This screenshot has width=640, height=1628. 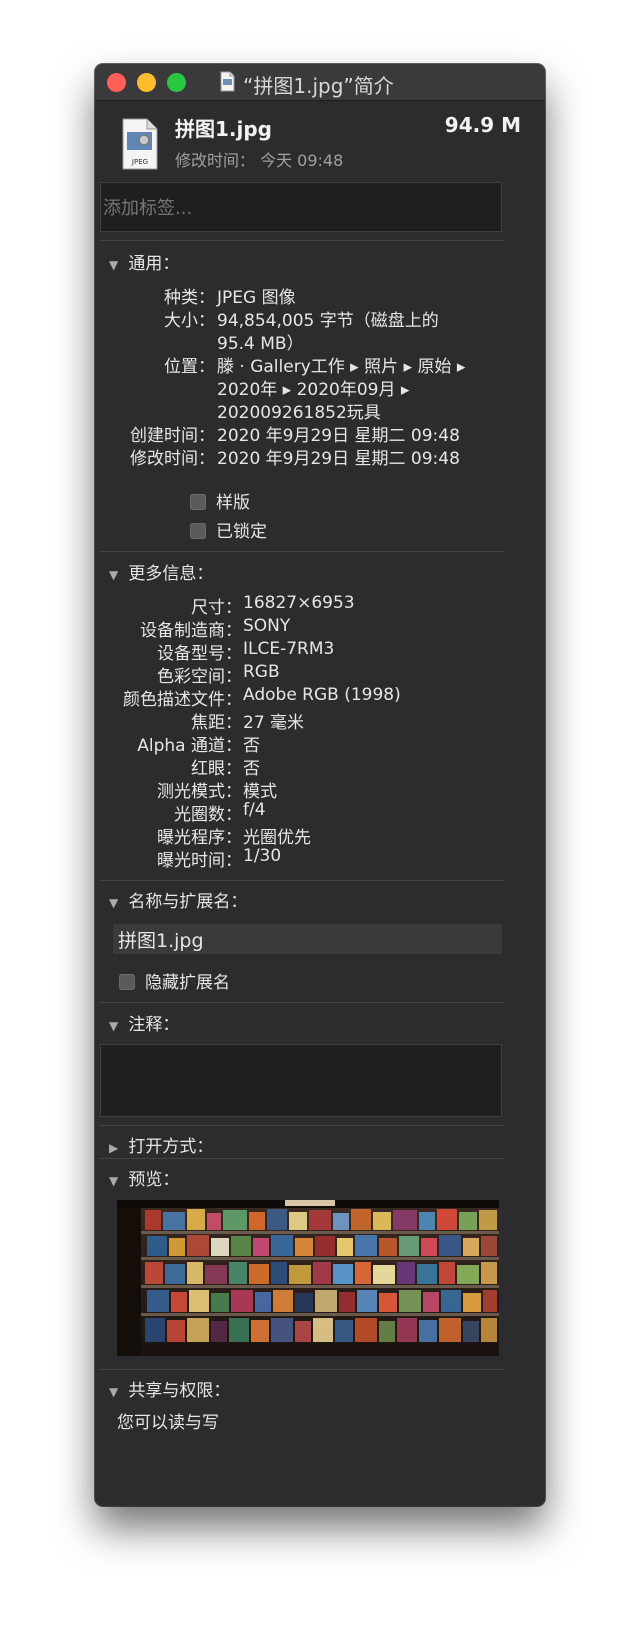 What do you see at coordinates (139, 162) in the screenshot?
I see `svg-text: JPEG` at bounding box center [139, 162].